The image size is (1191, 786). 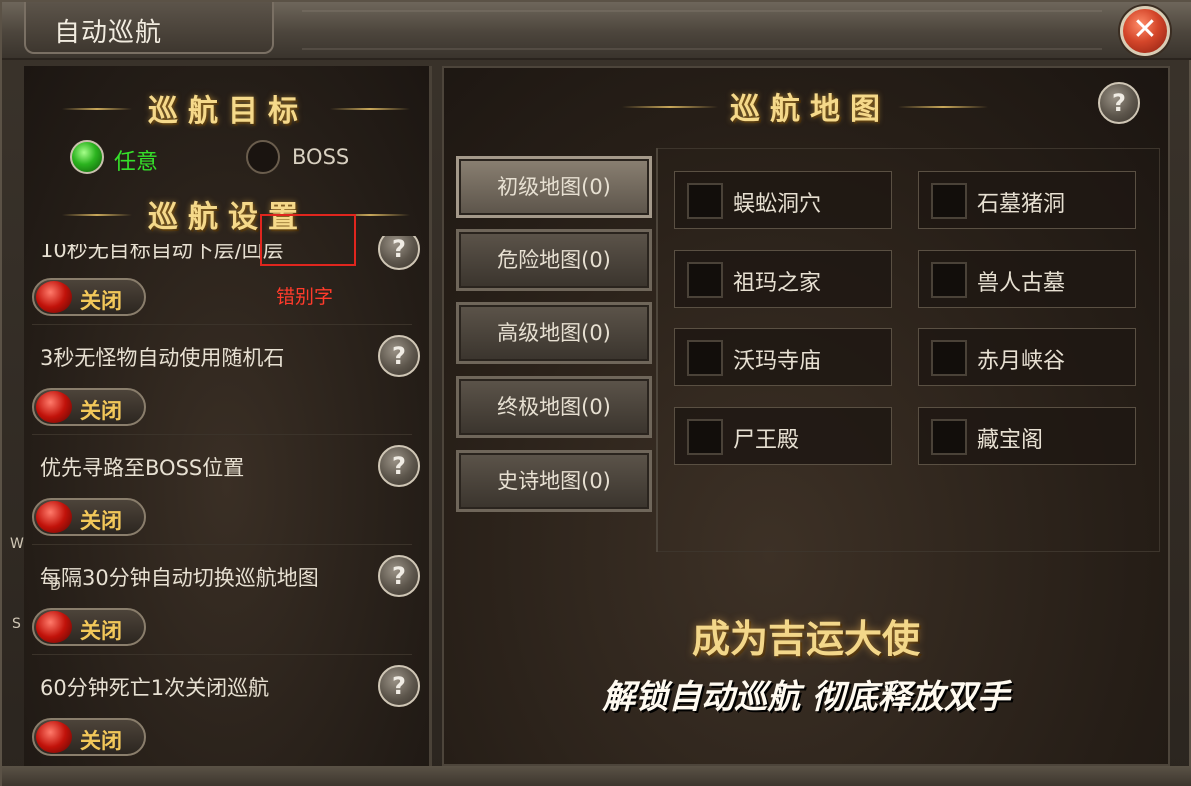 What do you see at coordinates (1145, 31) in the screenshot?
I see `close-button: ✕` at bounding box center [1145, 31].